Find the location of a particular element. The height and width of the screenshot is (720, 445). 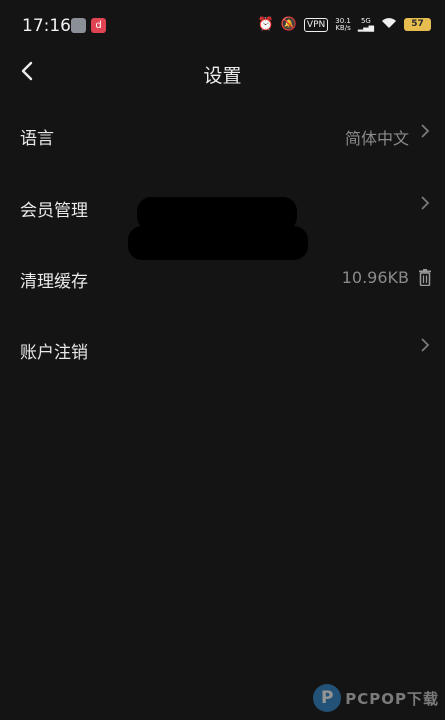

language-value: 简体中文 is located at coordinates (376, 138).